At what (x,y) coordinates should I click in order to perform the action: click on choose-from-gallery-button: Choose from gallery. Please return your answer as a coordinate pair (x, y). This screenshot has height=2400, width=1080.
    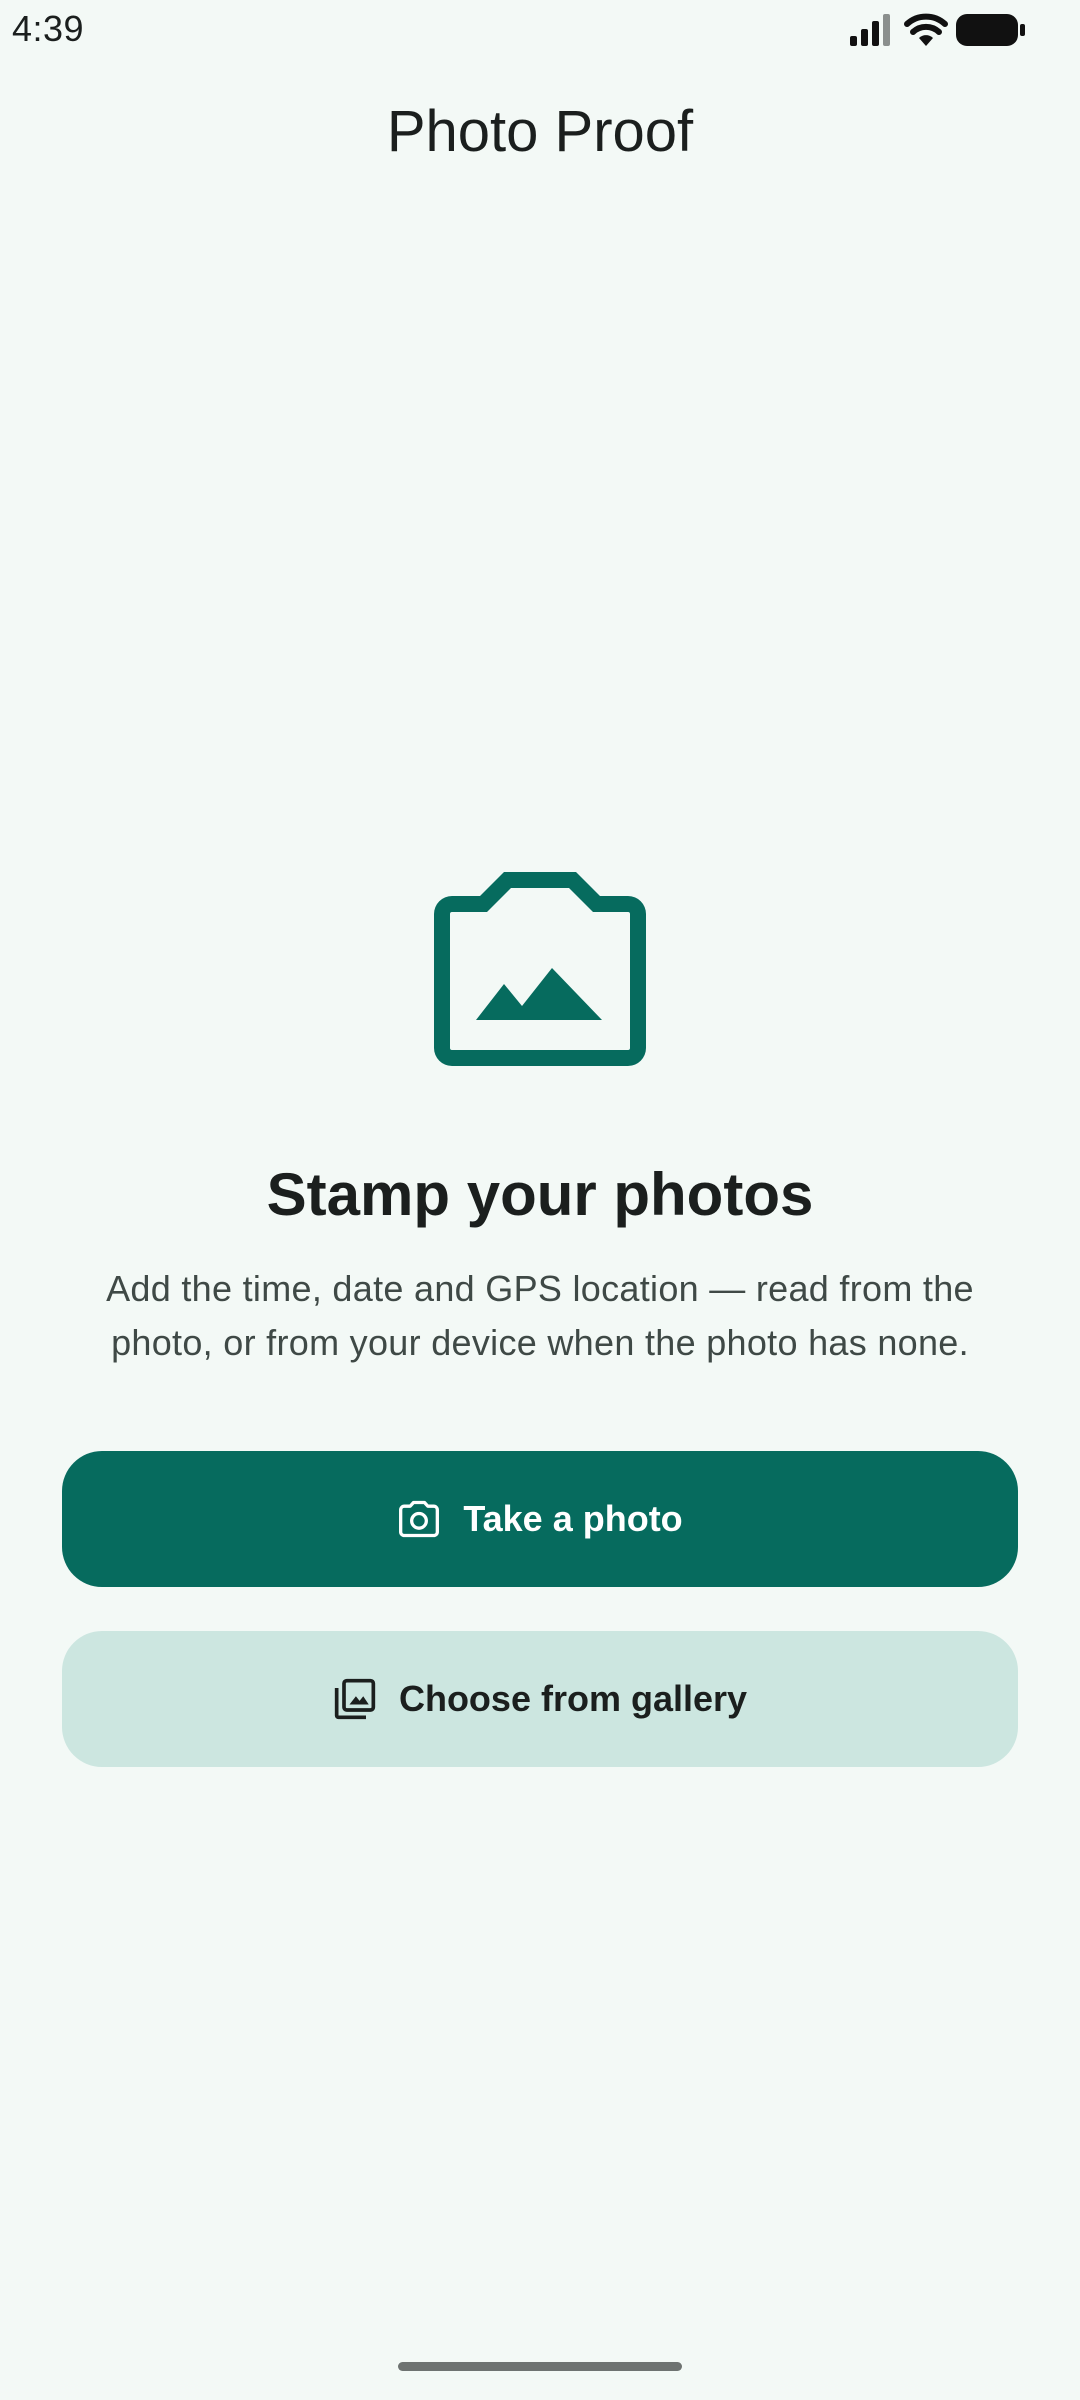
    Looking at the image, I should click on (540, 1699).